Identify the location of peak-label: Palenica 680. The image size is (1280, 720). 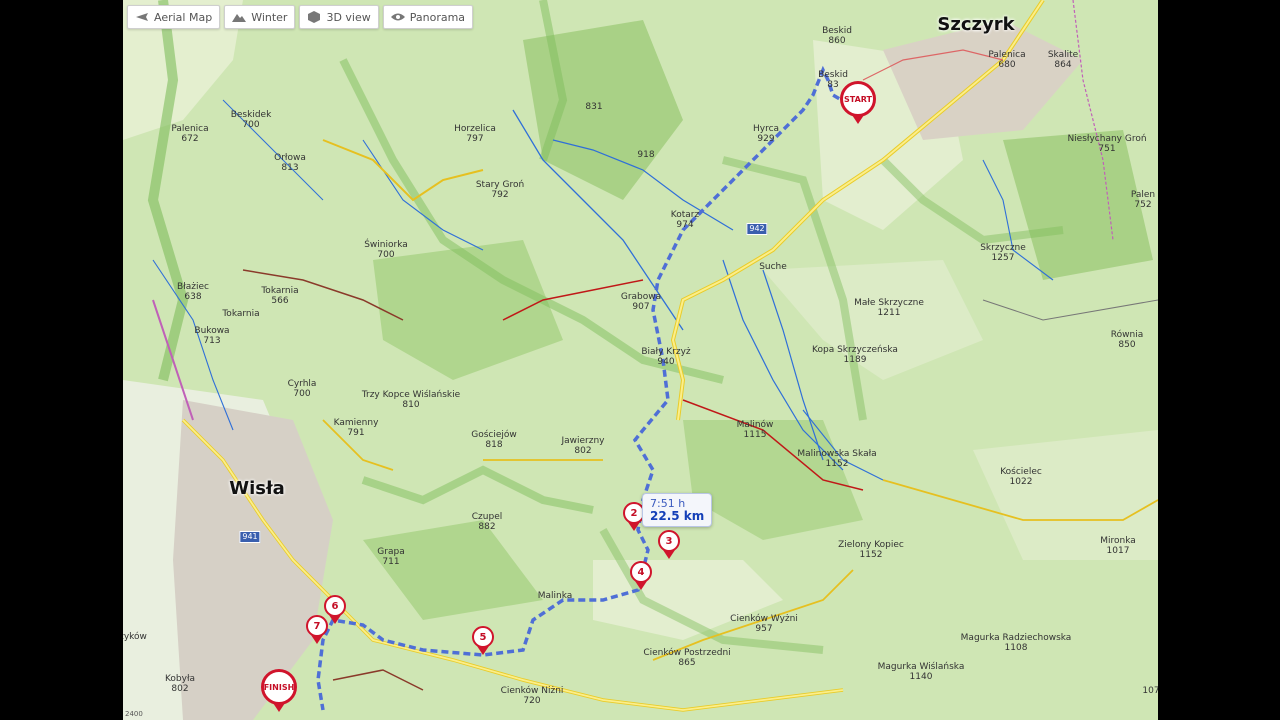
(1006, 60).